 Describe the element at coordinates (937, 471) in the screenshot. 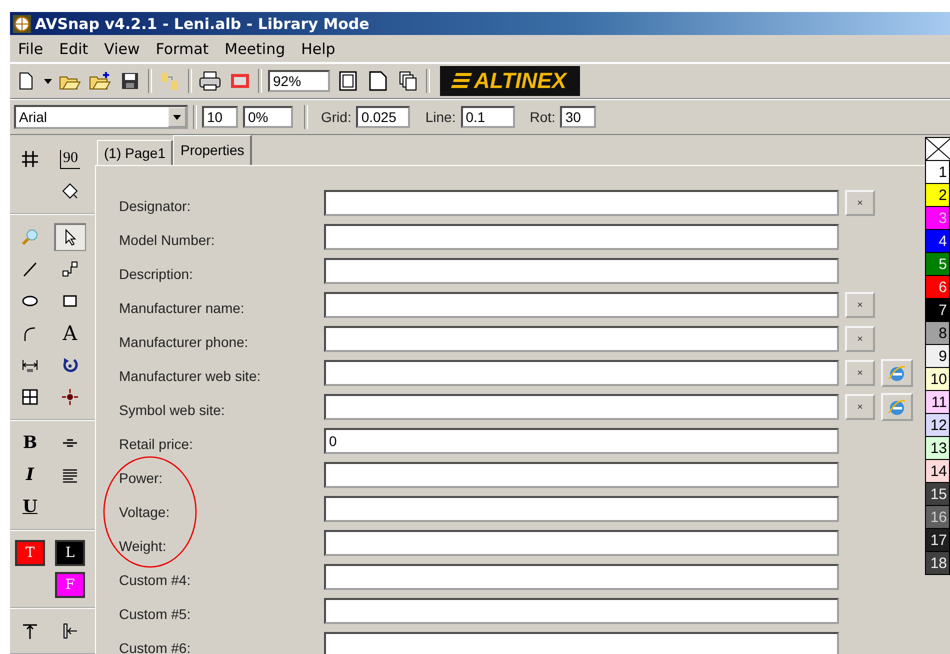

I see `color-swatch: 14` at that location.